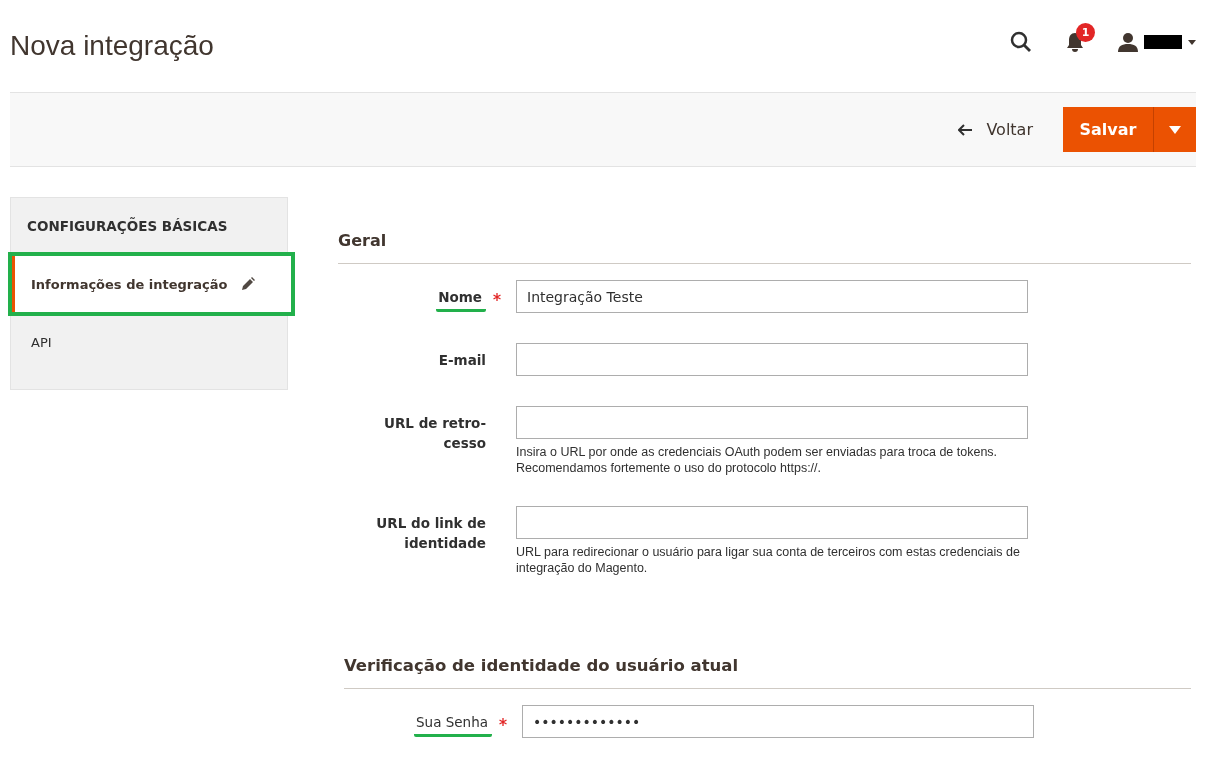  What do you see at coordinates (149, 342) in the screenshot?
I see `sidebar-item: API` at bounding box center [149, 342].